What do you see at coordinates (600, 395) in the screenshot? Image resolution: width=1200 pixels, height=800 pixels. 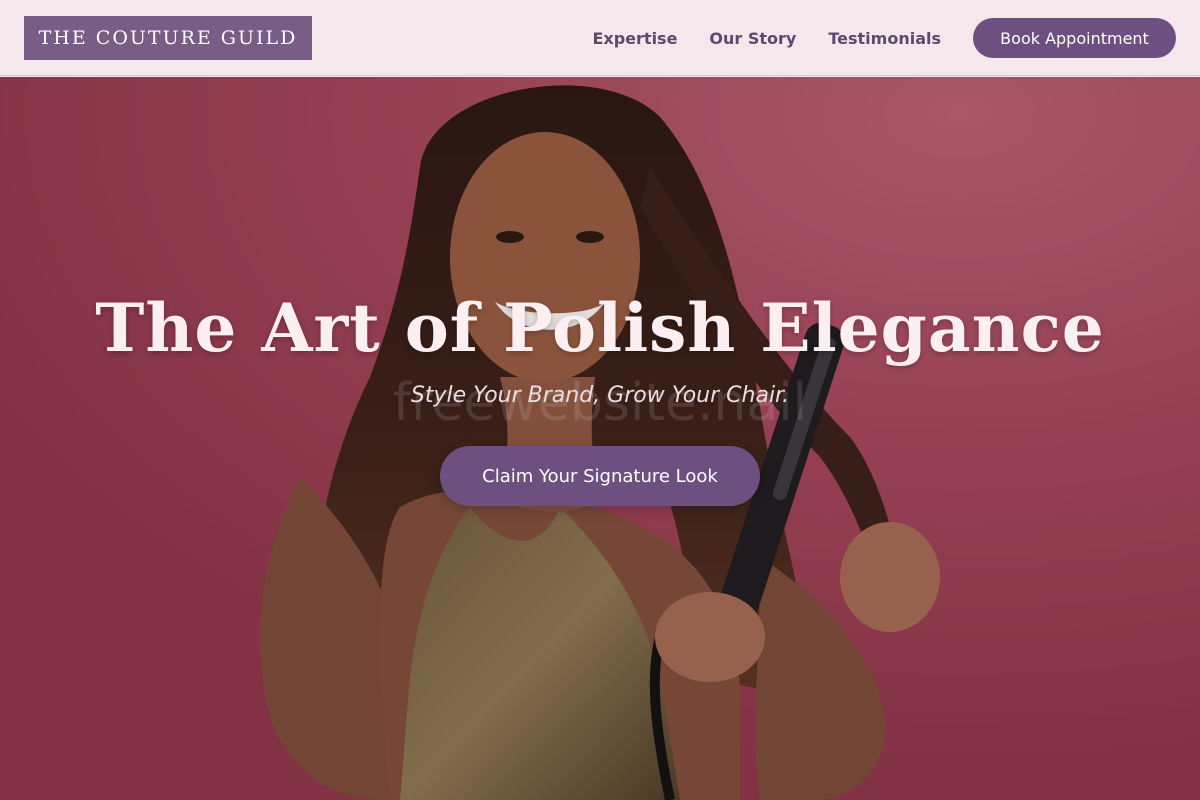 I see `hero-subtitle: Style Your Brand, Grow Your Chair.` at bounding box center [600, 395].